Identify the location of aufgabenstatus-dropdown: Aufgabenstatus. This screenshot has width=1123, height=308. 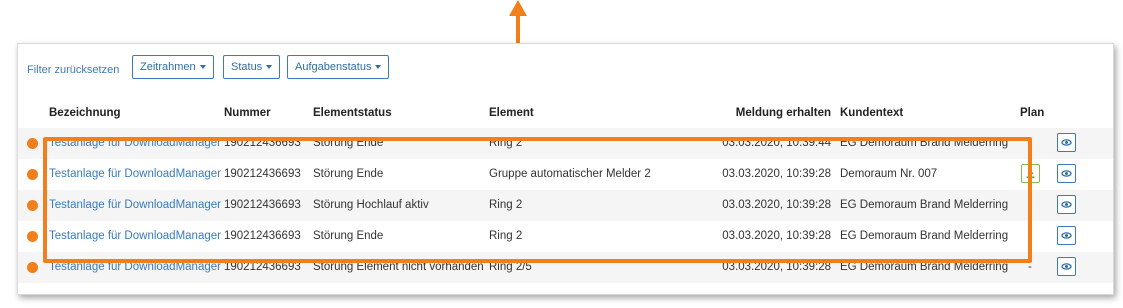
(338, 67).